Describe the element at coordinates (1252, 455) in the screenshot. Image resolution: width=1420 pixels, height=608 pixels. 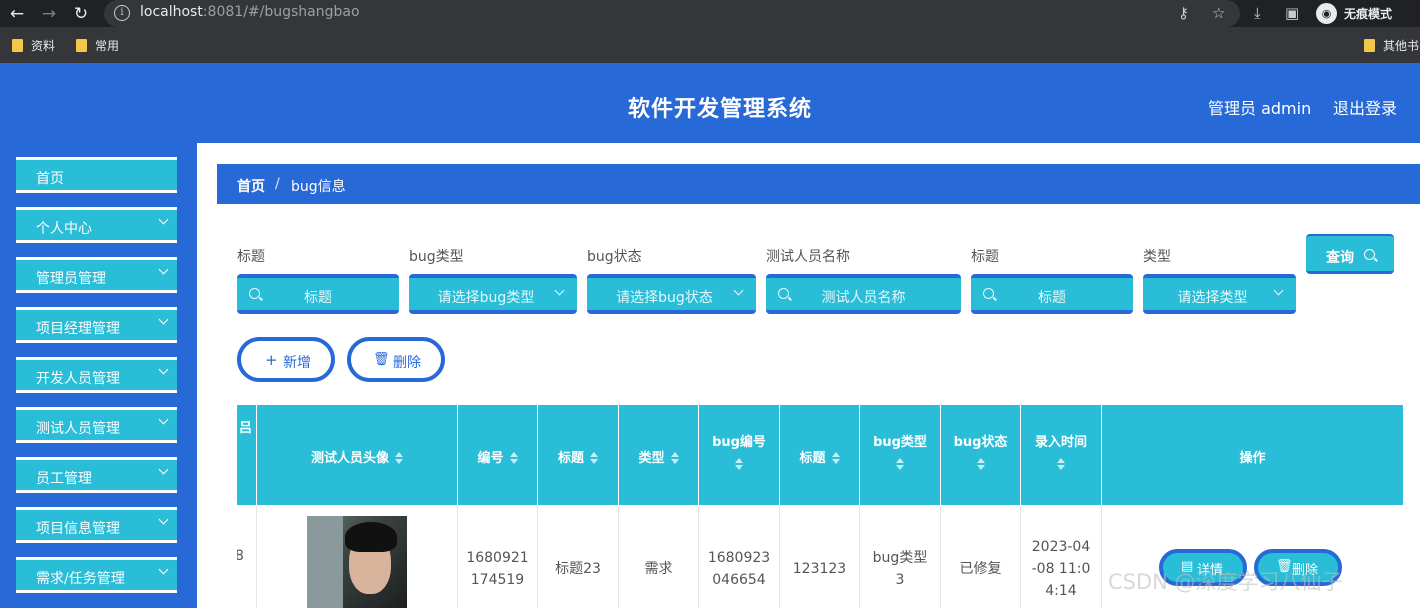
I see `column-header-actions: 操作` at that location.